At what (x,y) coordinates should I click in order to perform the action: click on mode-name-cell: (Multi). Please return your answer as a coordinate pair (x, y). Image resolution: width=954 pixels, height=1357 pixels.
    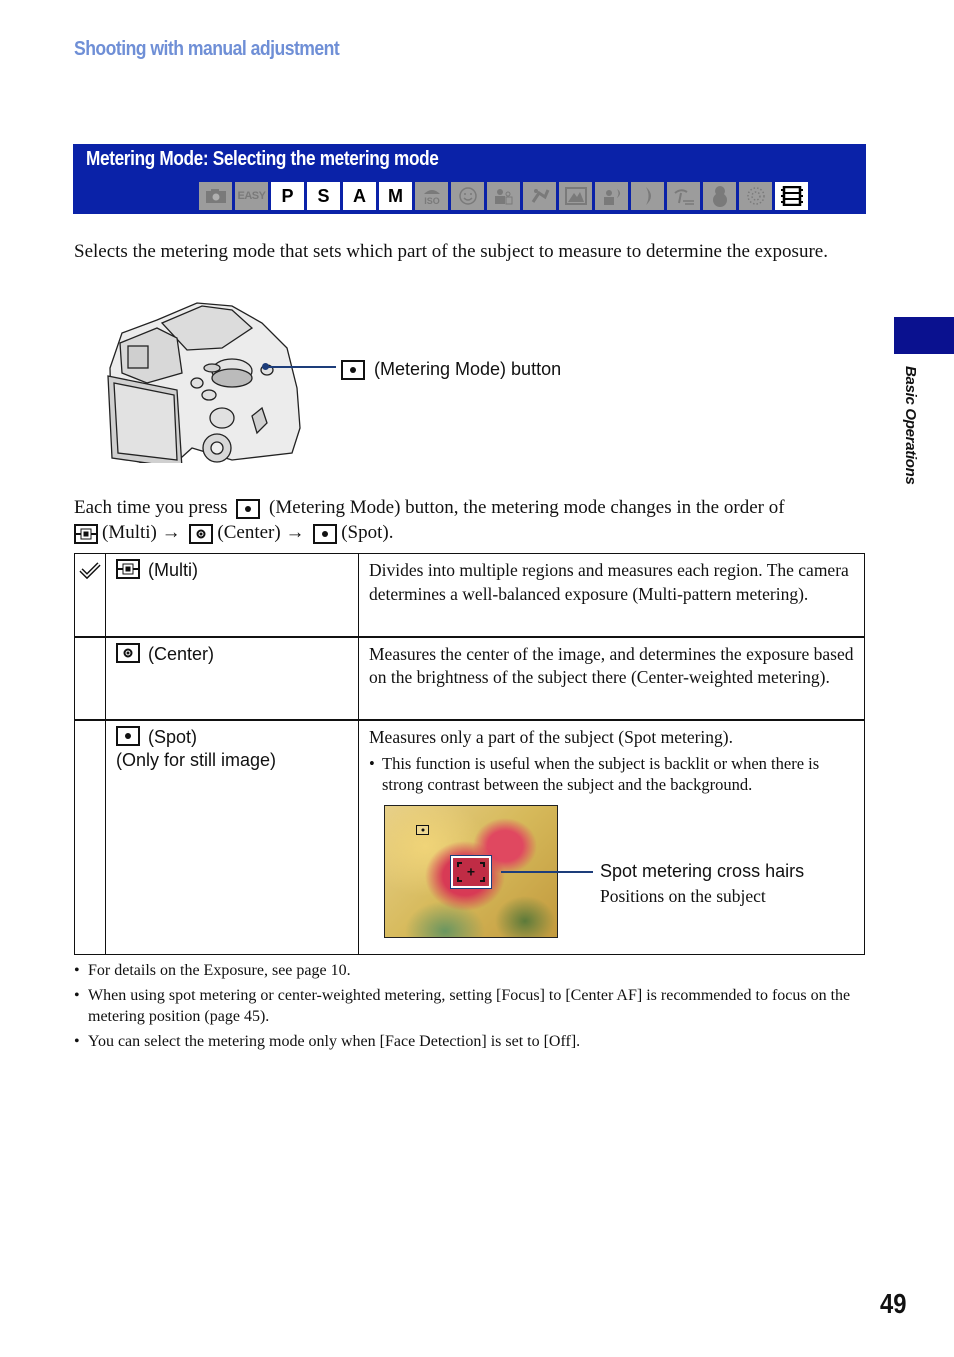
    Looking at the image, I should click on (232, 595).